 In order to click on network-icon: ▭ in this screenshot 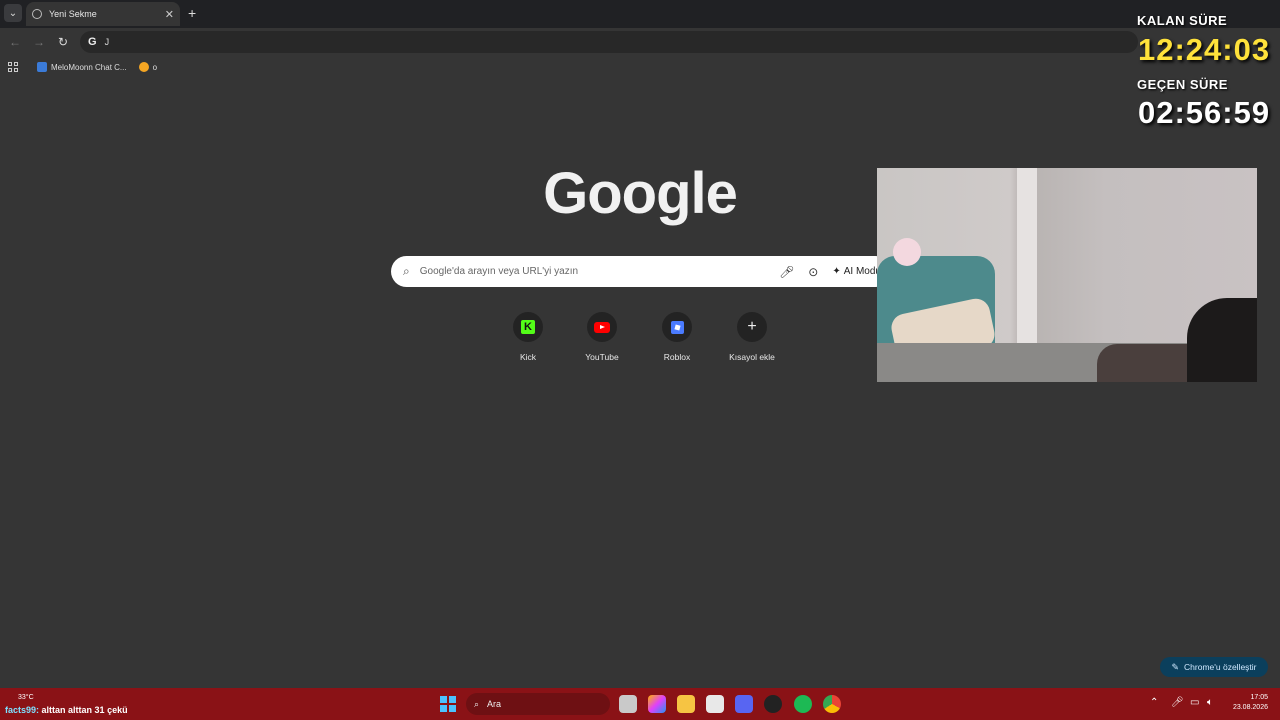, I will do `click(1194, 702)`.